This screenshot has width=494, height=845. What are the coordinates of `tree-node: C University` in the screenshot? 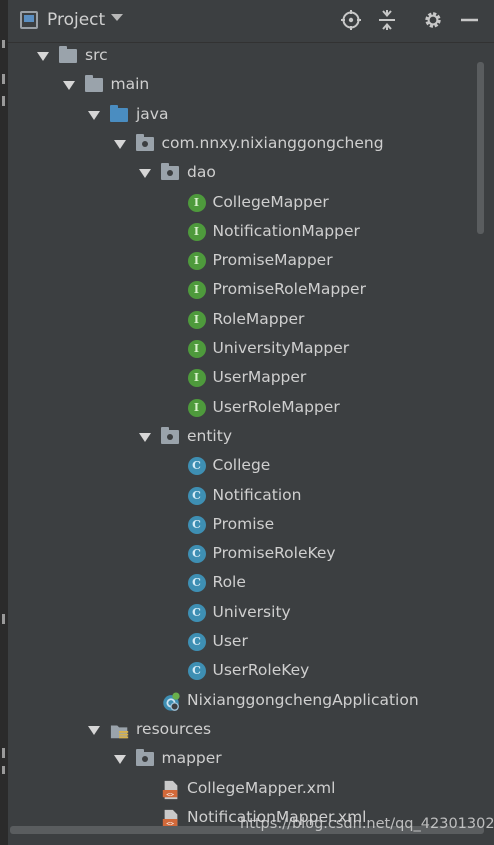 It's located at (243, 613).